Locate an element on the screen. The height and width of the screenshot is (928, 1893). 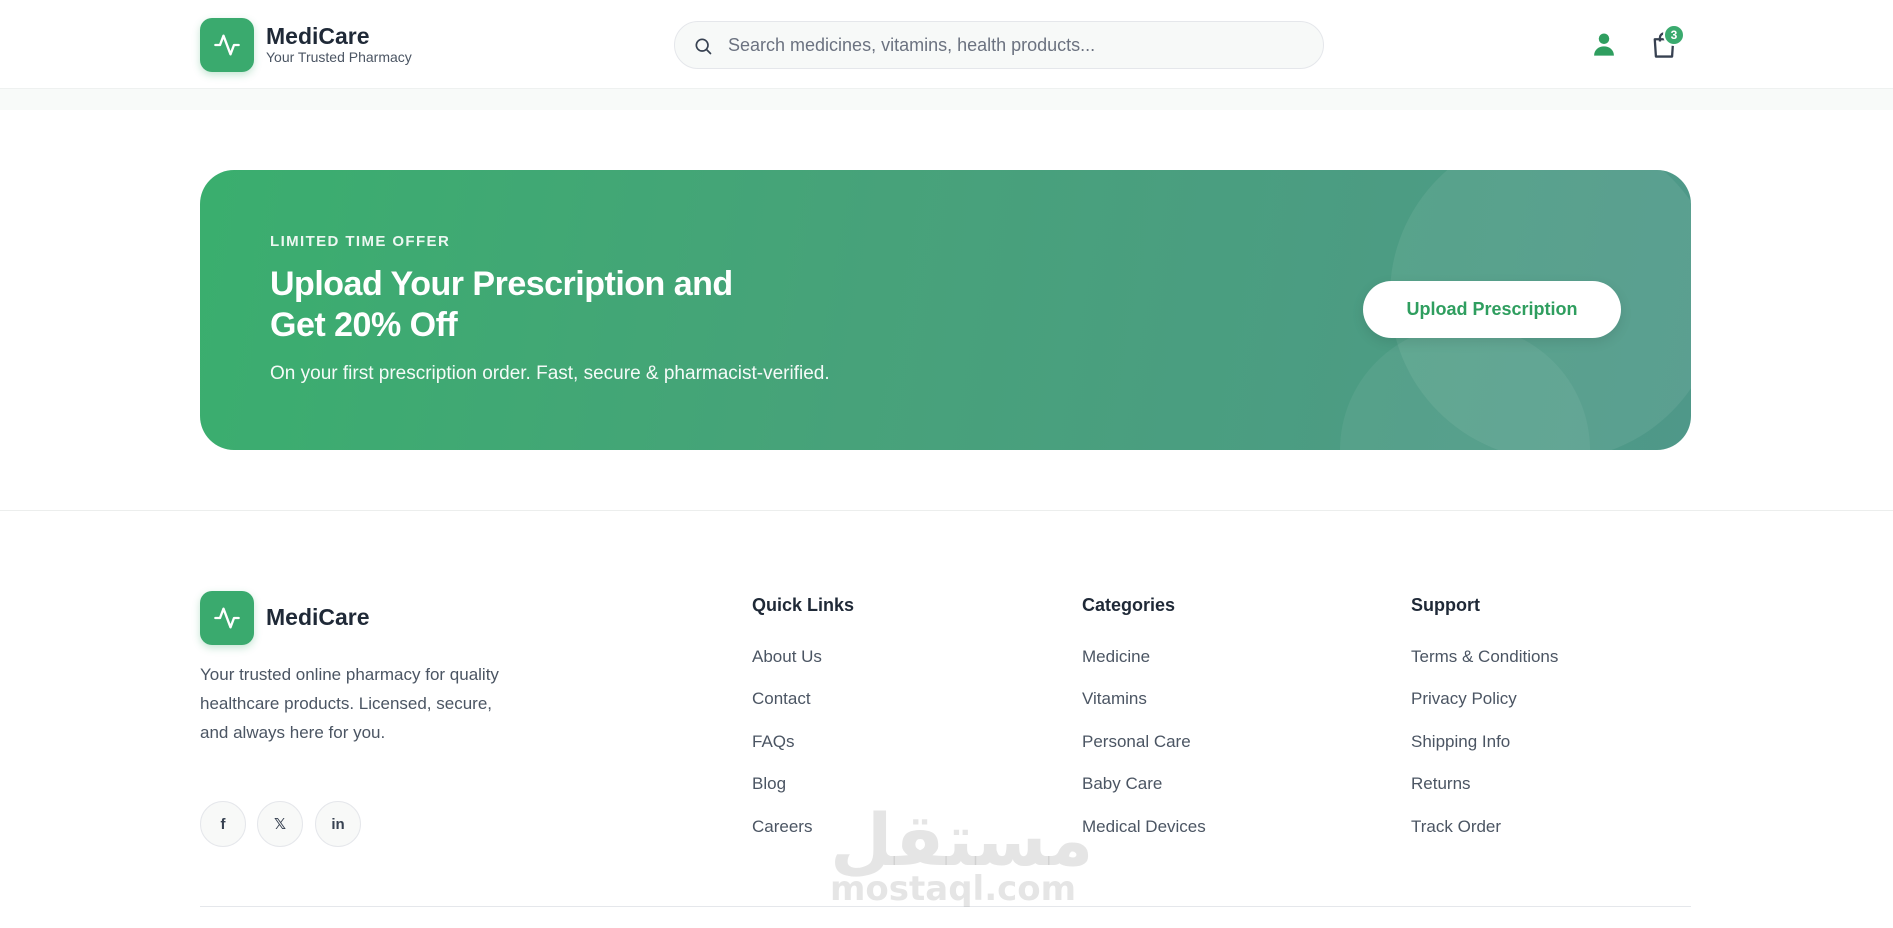
upload-prescription-button: Upload Prescription is located at coordinates (1492, 309).